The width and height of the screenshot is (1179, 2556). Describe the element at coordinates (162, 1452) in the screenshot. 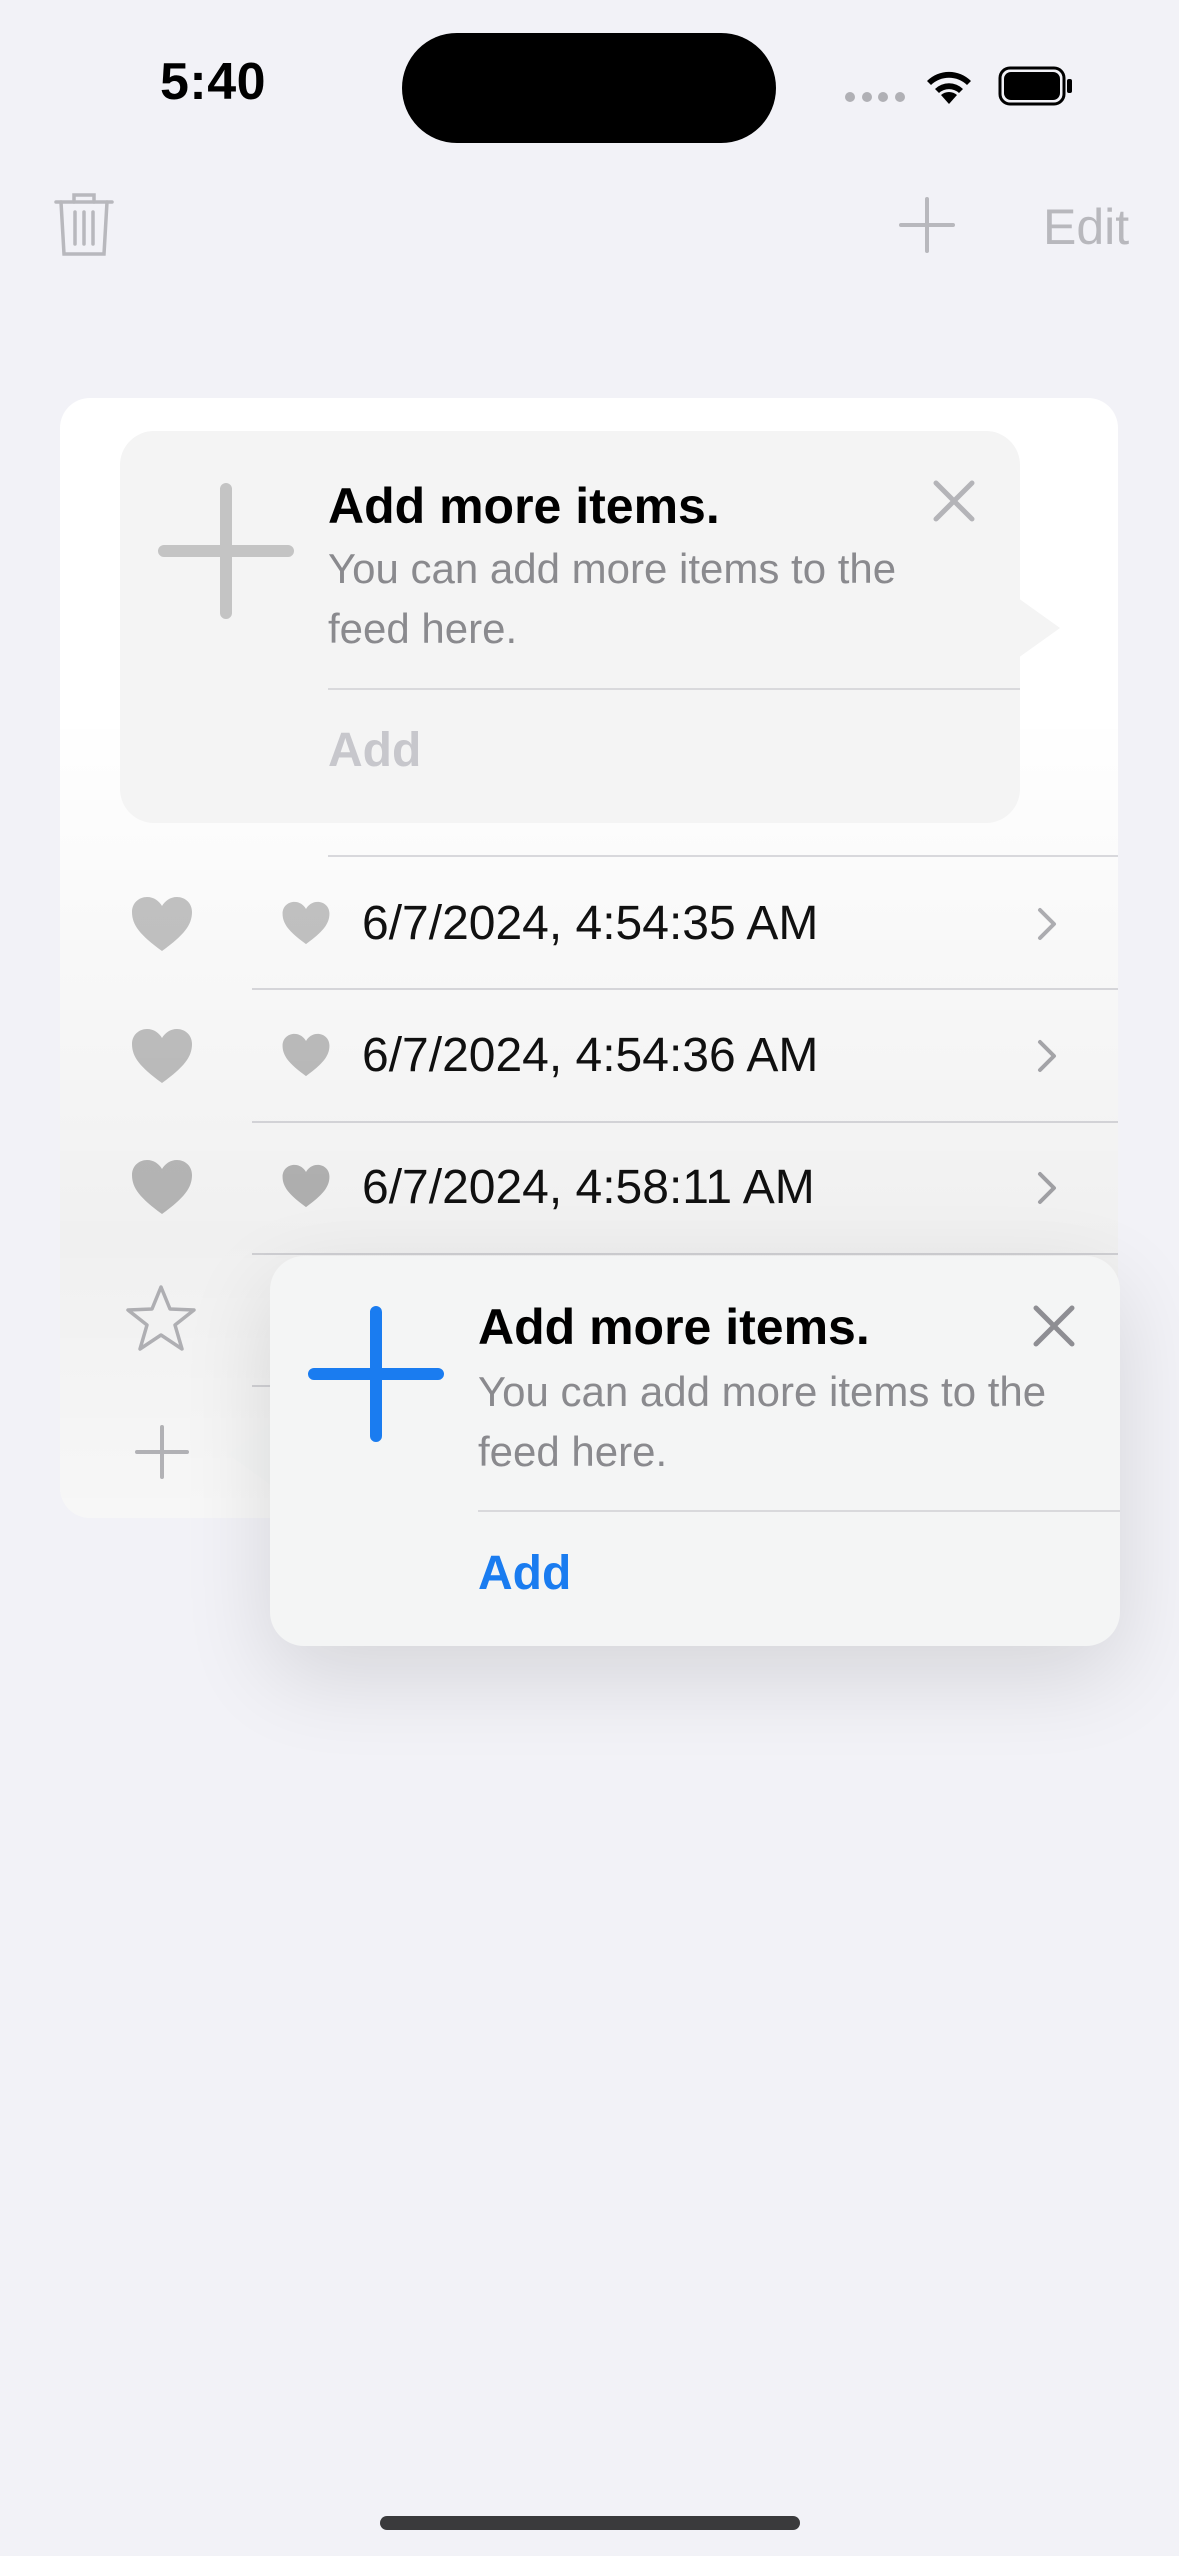

I see `add-item-icon` at that location.